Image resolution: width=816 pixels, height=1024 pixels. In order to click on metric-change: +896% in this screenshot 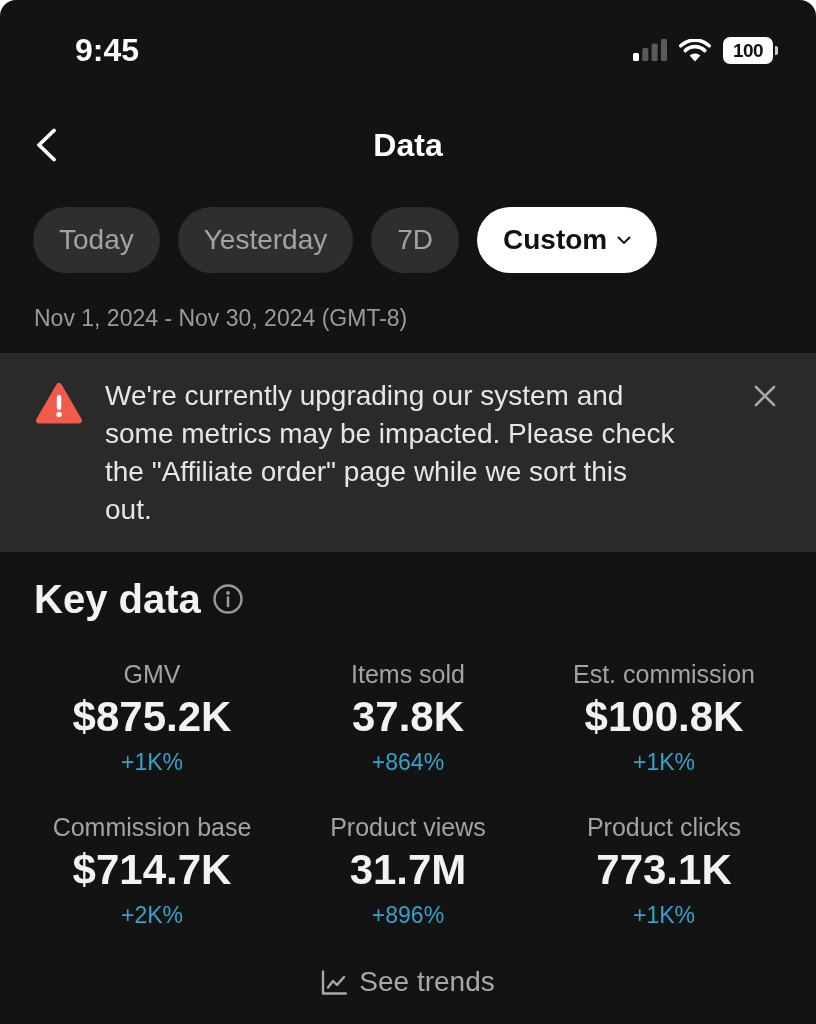, I will do `click(408, 915)`.